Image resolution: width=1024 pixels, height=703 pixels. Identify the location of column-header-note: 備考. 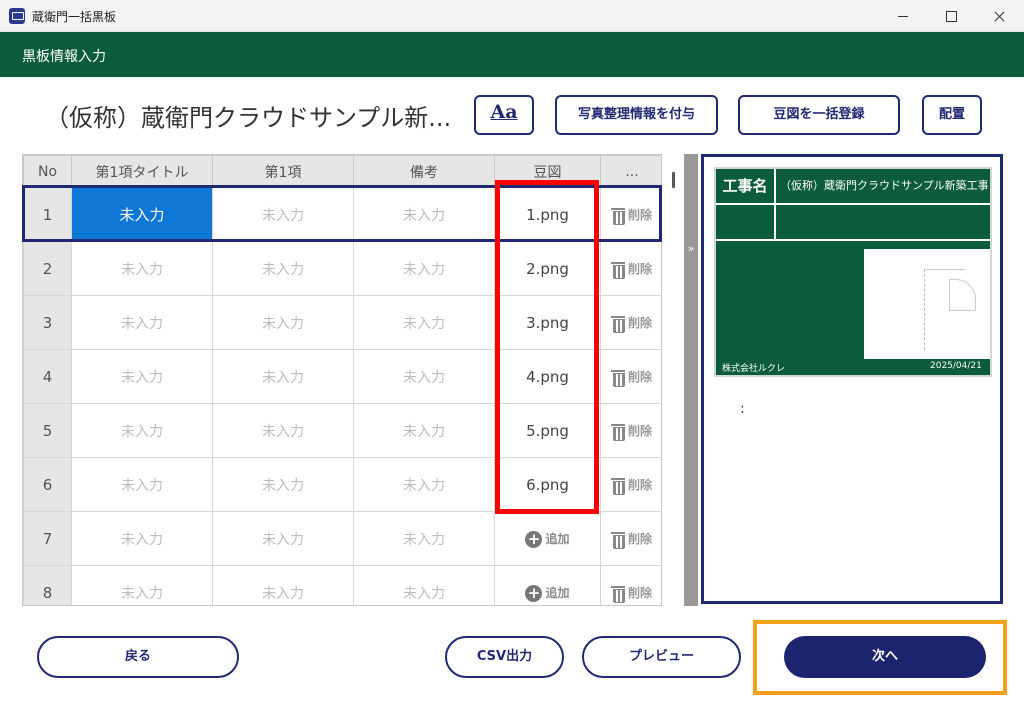
(424, 171).